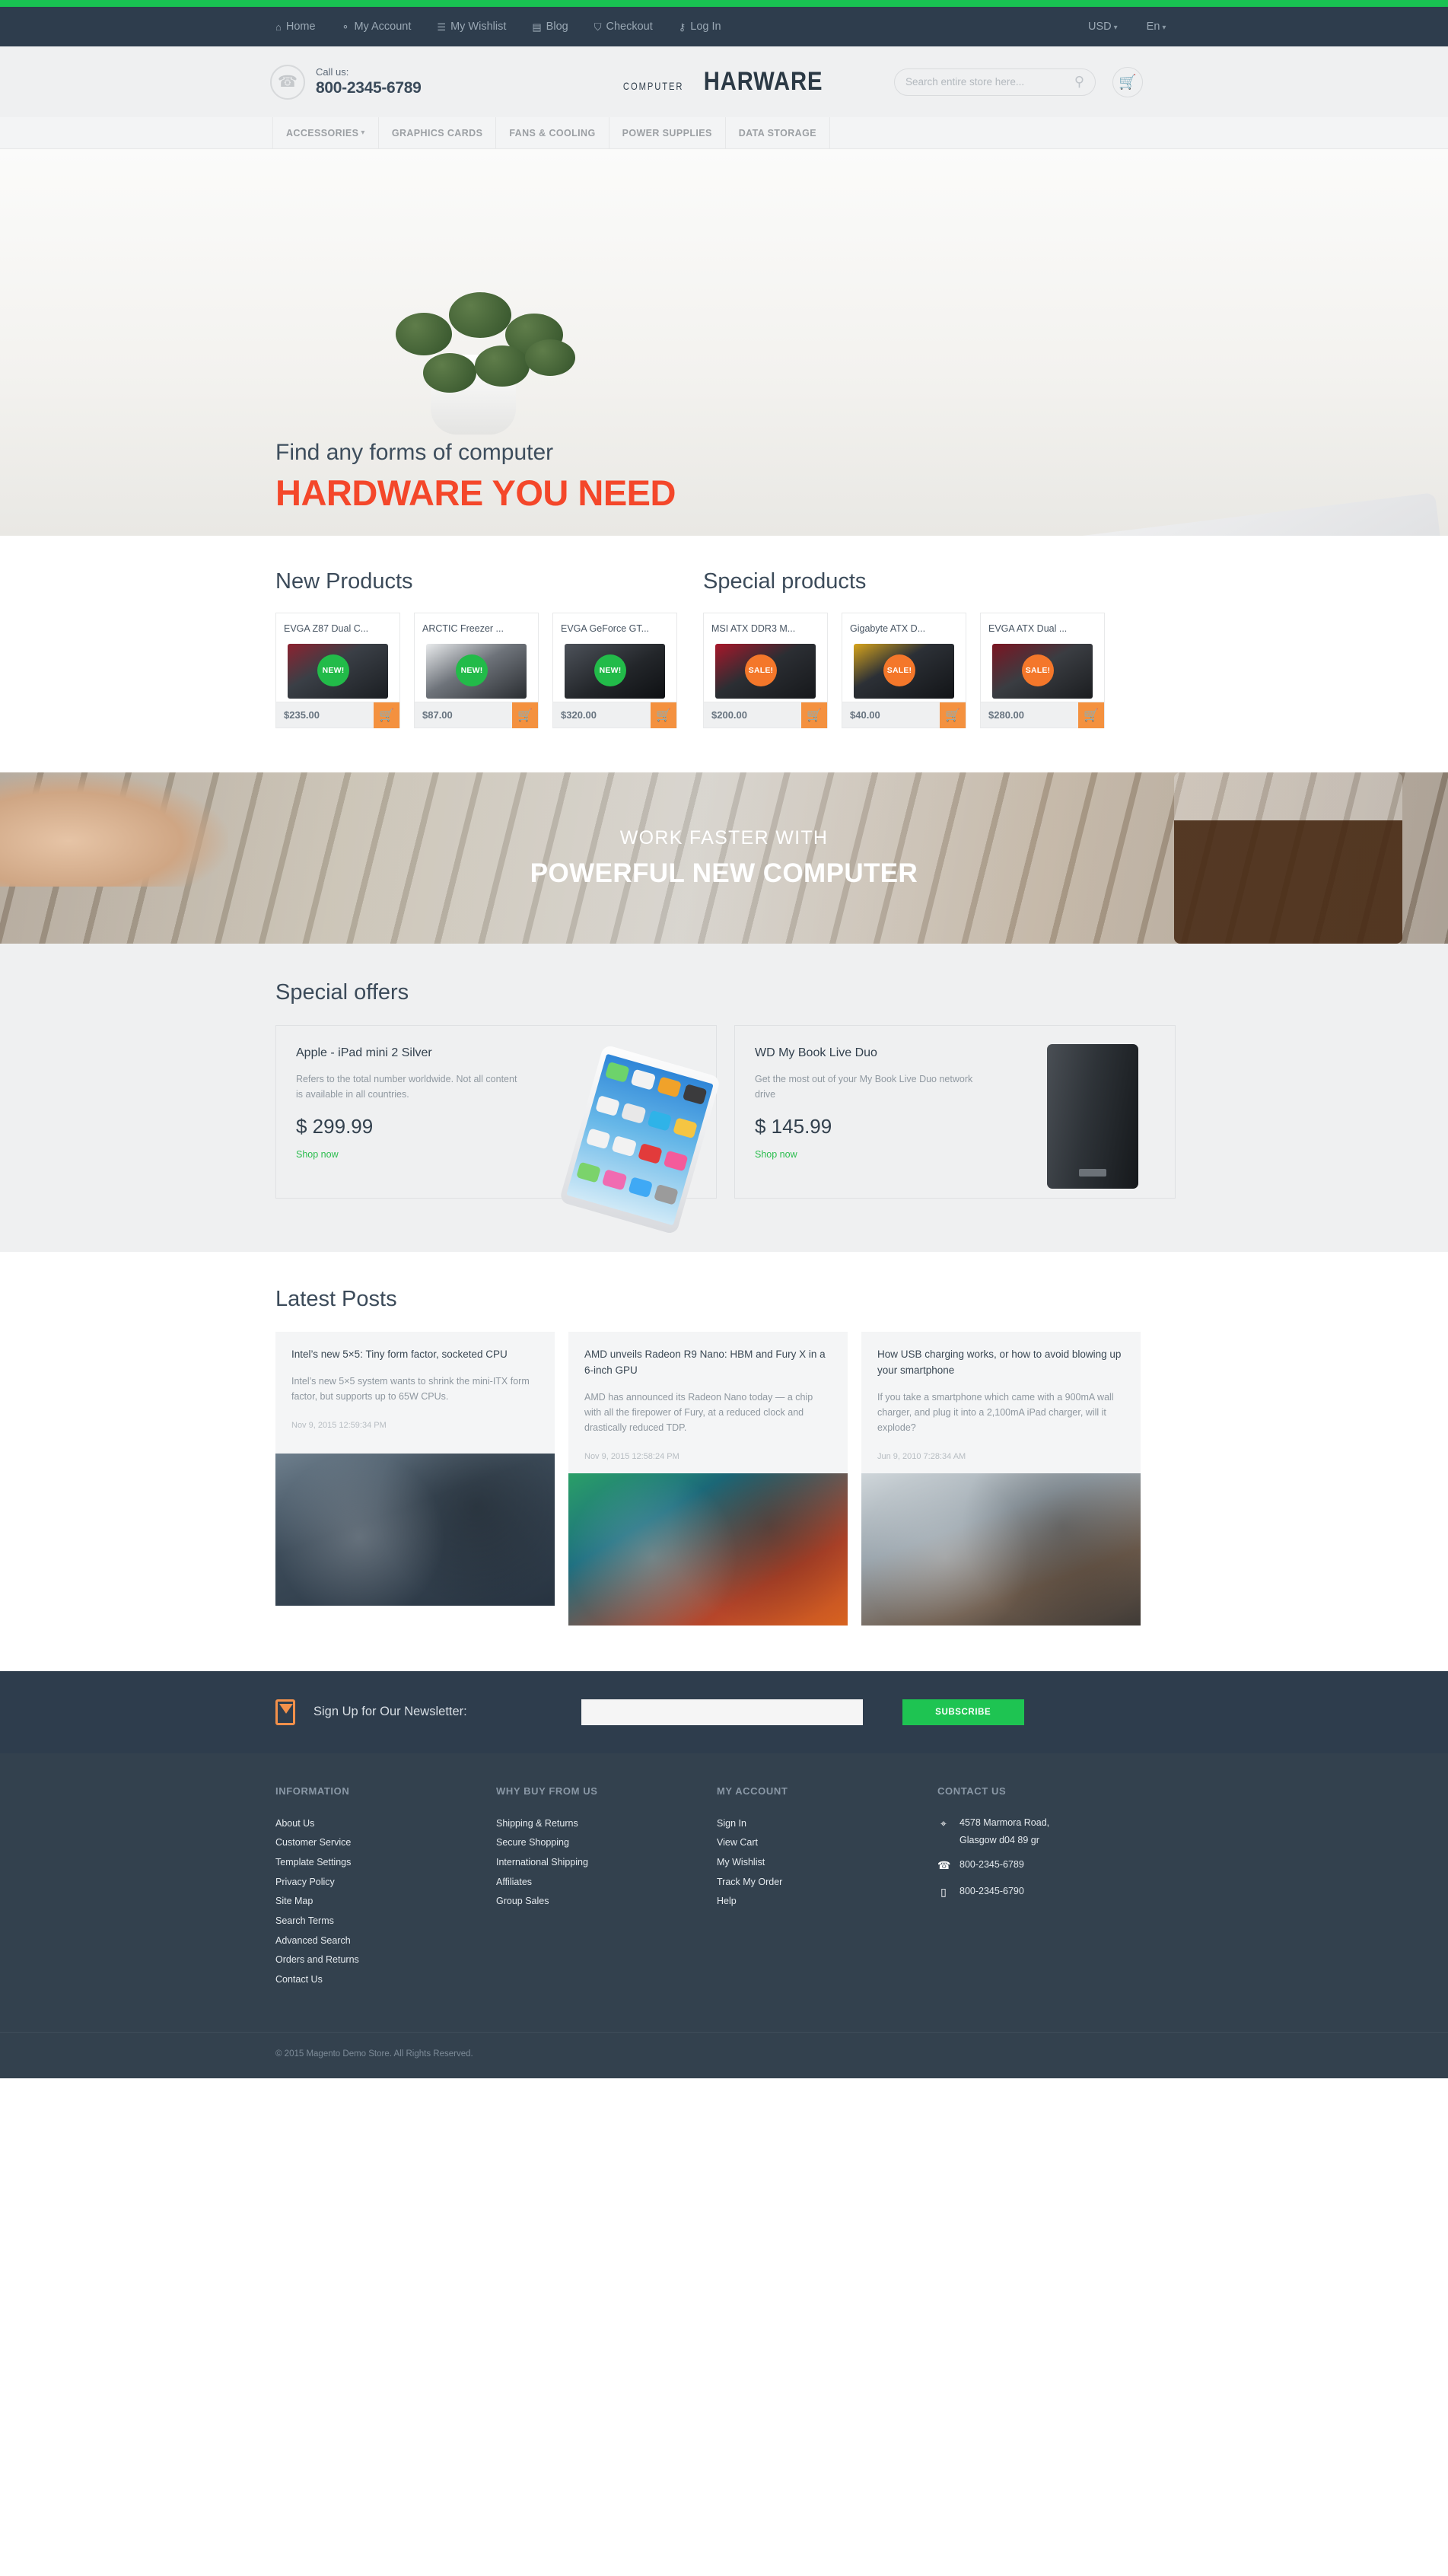 This screenshot has width=1448, height=2576. What do you see at coordinates (550, 27) in the screenshot?
I see `top-nav-item: ▤ Blog` at bounding box center [550, 27].